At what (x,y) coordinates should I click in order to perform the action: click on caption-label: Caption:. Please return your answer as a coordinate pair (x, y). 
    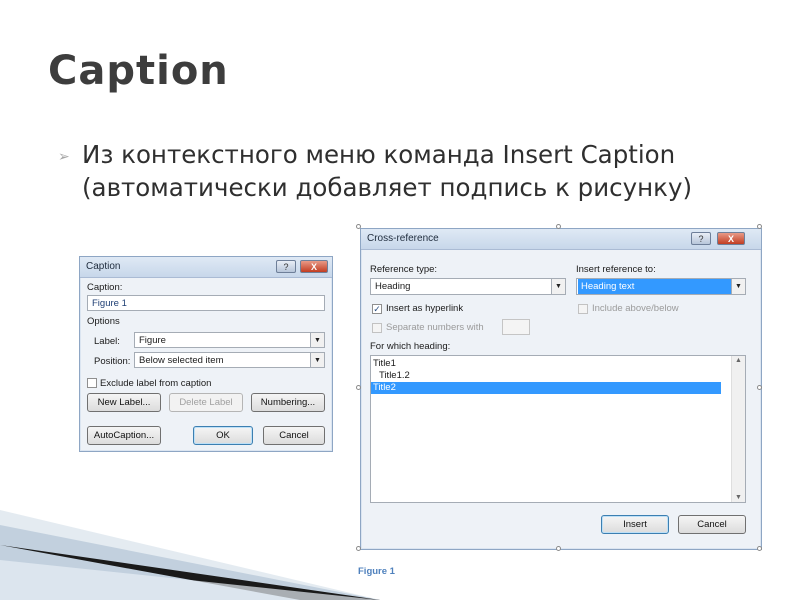
    Looking at the image, I should click on (105, 287).